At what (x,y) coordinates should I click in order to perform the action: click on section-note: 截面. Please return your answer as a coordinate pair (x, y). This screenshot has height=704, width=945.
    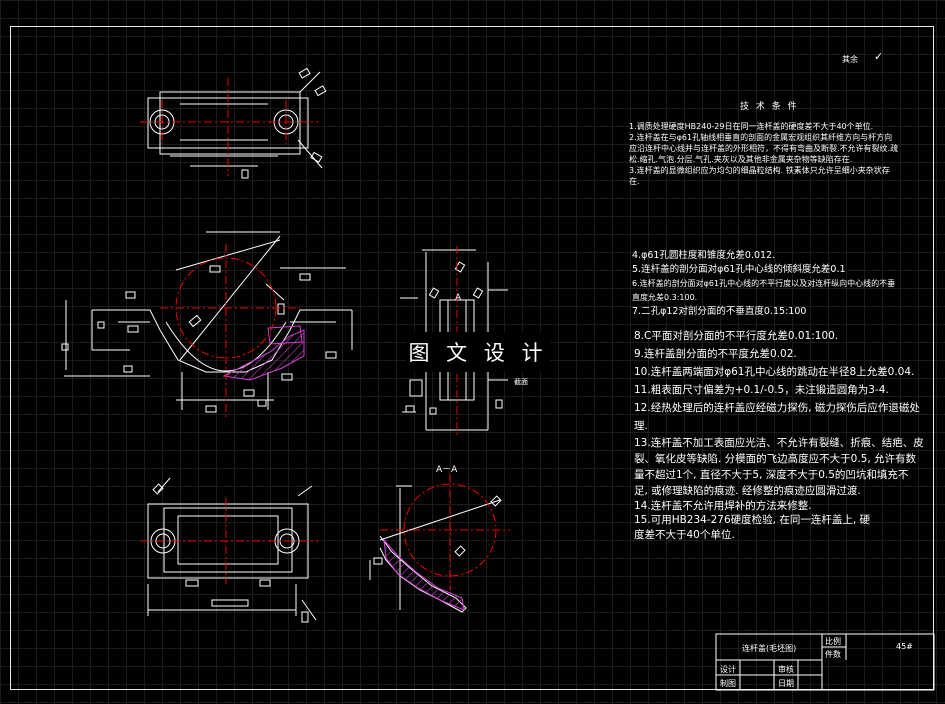
    Looking at the image, I should click on (521, 382).